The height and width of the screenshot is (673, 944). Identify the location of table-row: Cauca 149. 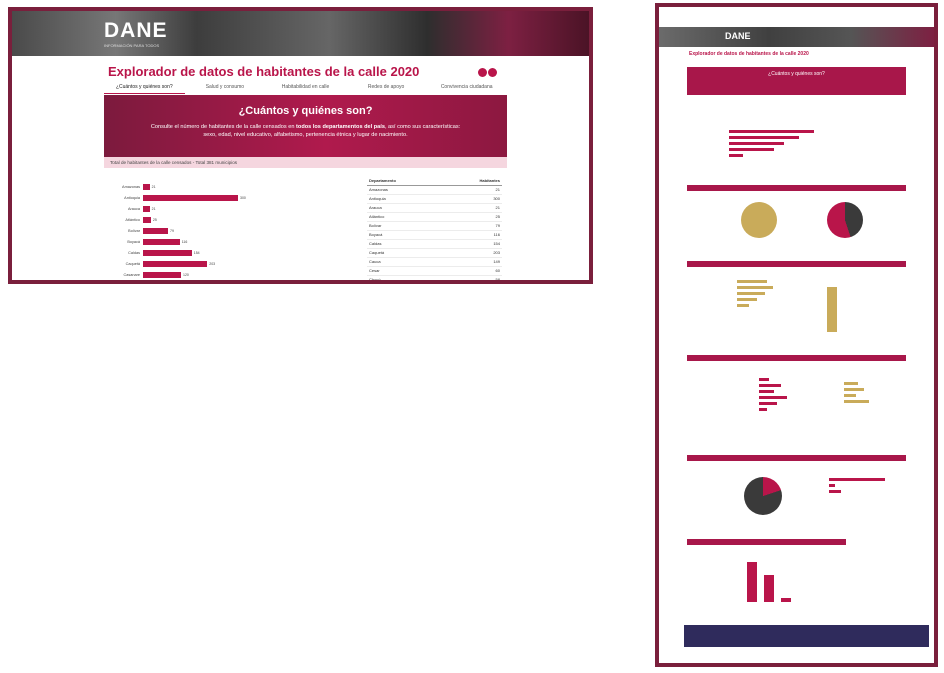
(434, 262).